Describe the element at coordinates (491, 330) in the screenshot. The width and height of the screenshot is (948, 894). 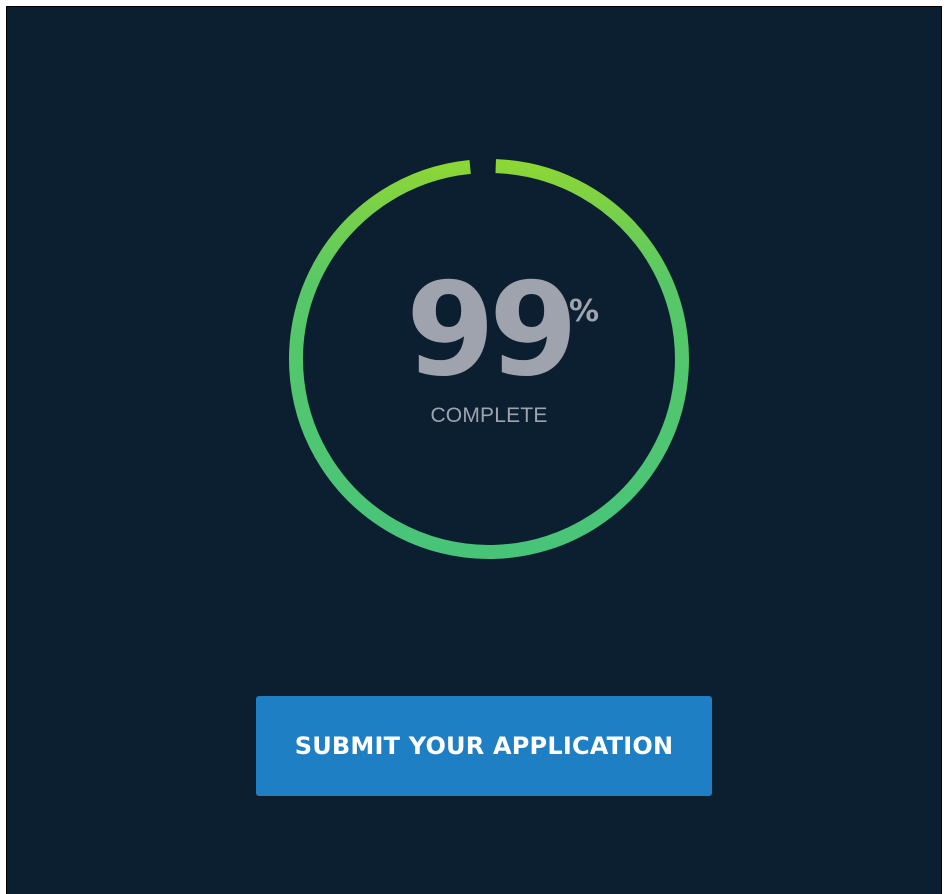
I see `progress-value: 99` at that location.